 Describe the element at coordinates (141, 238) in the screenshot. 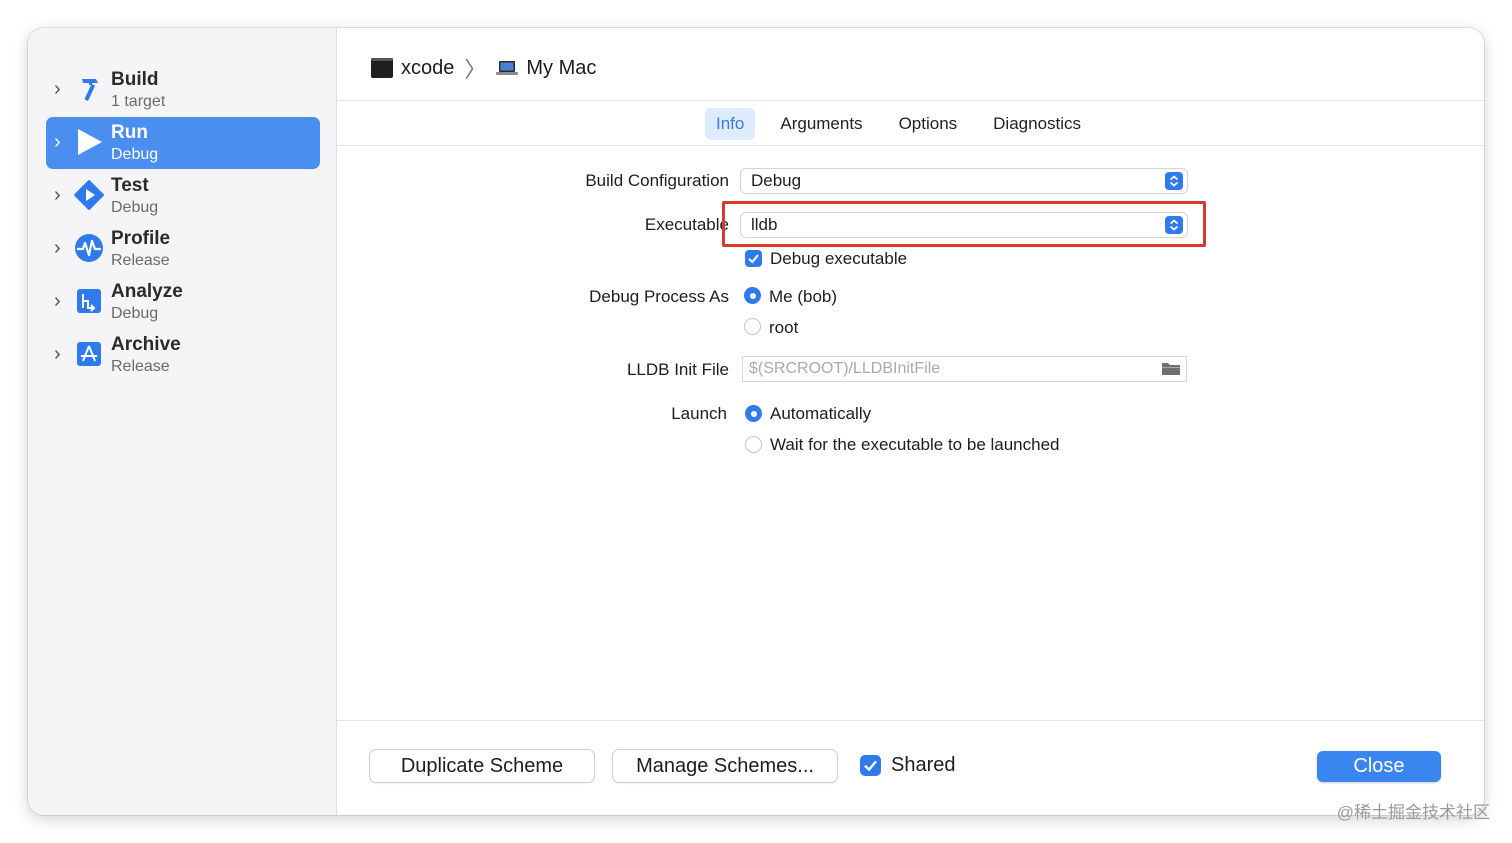

I see `sidebar-item-label: Profile` at that location.